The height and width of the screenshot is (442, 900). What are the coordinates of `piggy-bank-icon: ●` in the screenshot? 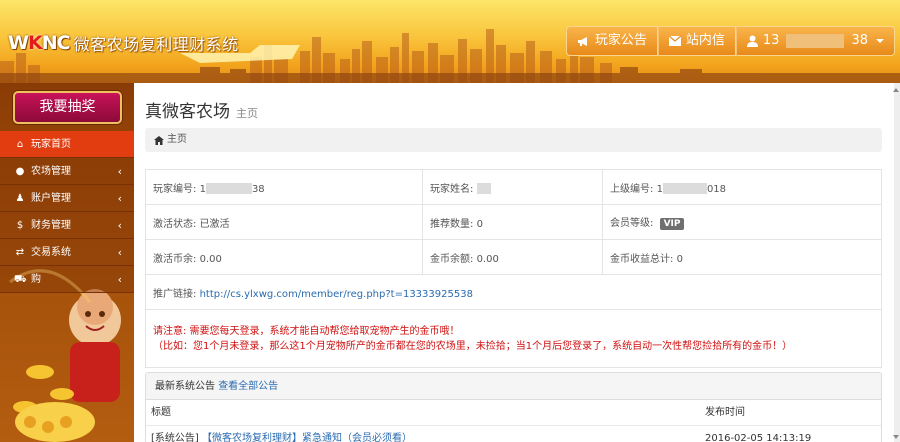 It's located at (20, 171).